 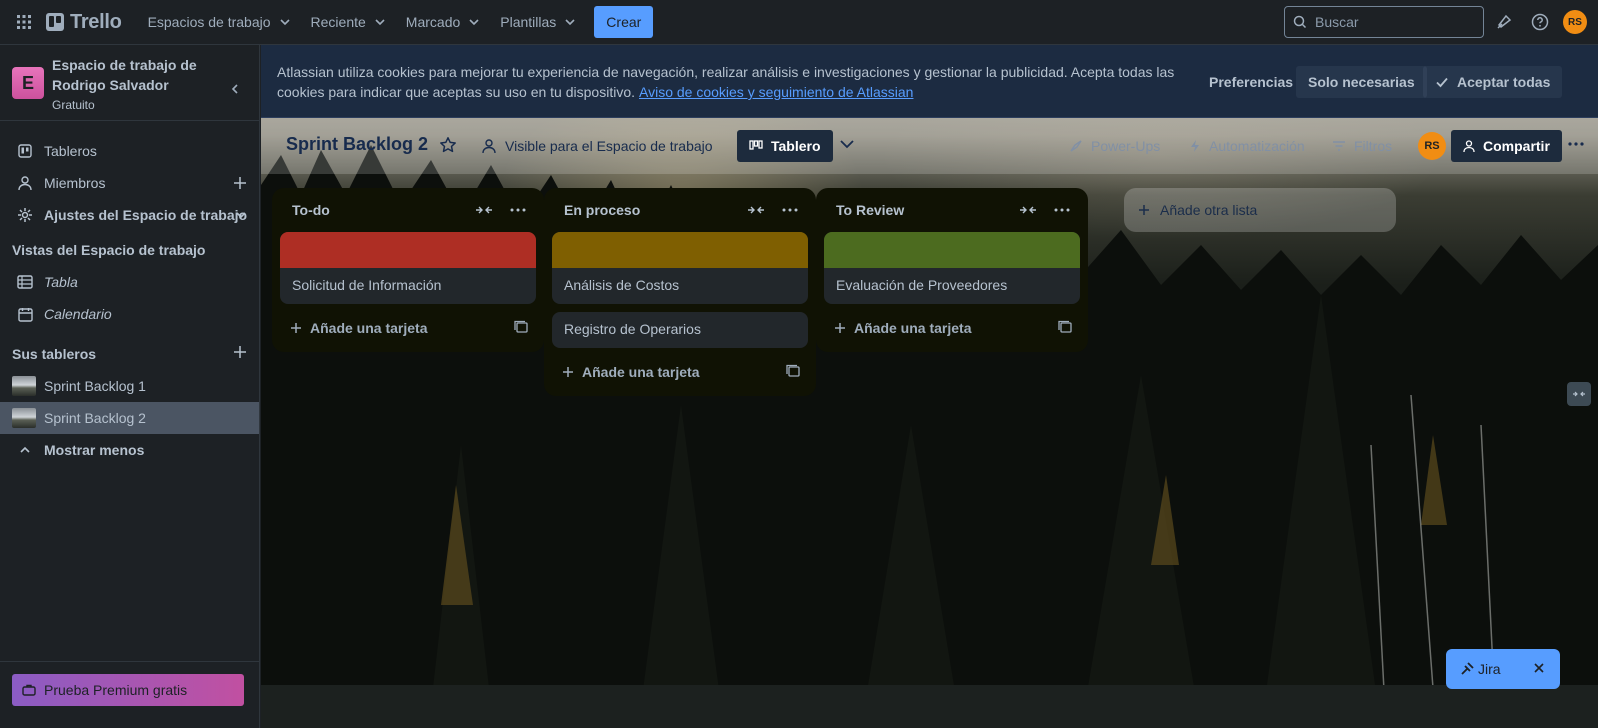 I want to click on list-header: To-do, so click(x=408, y=210).